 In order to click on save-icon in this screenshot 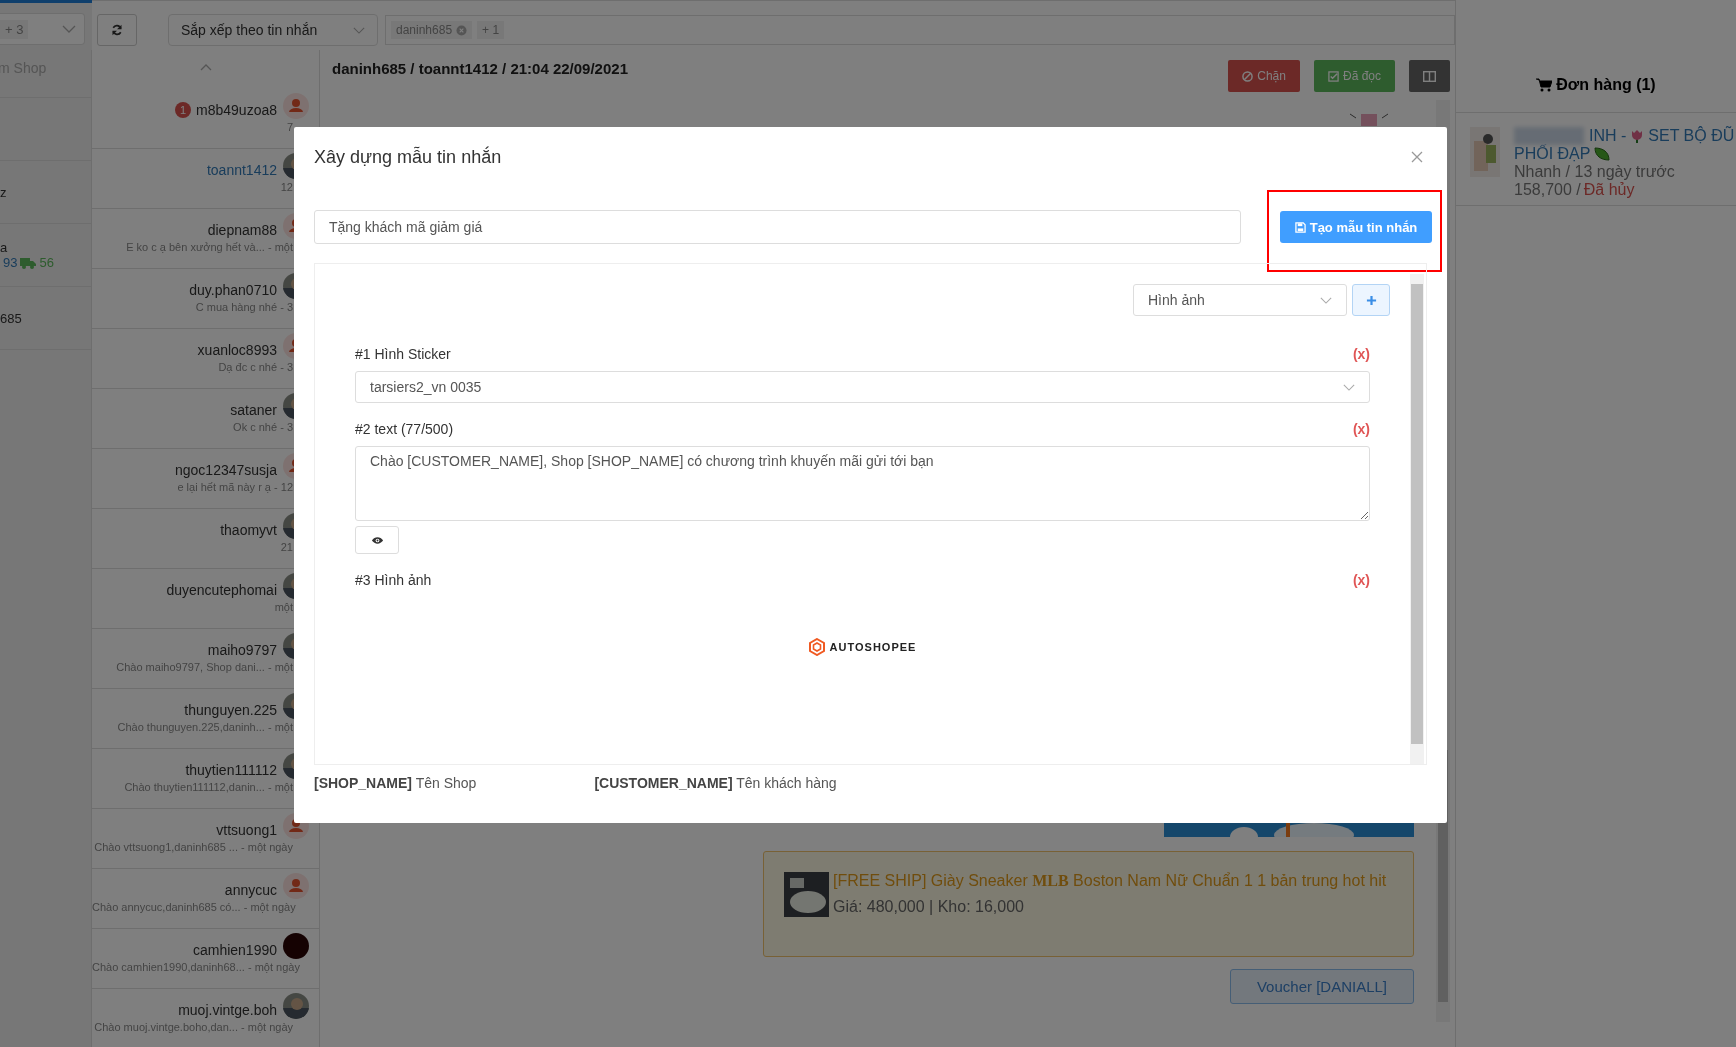, I will do `click(1300, 227)`.